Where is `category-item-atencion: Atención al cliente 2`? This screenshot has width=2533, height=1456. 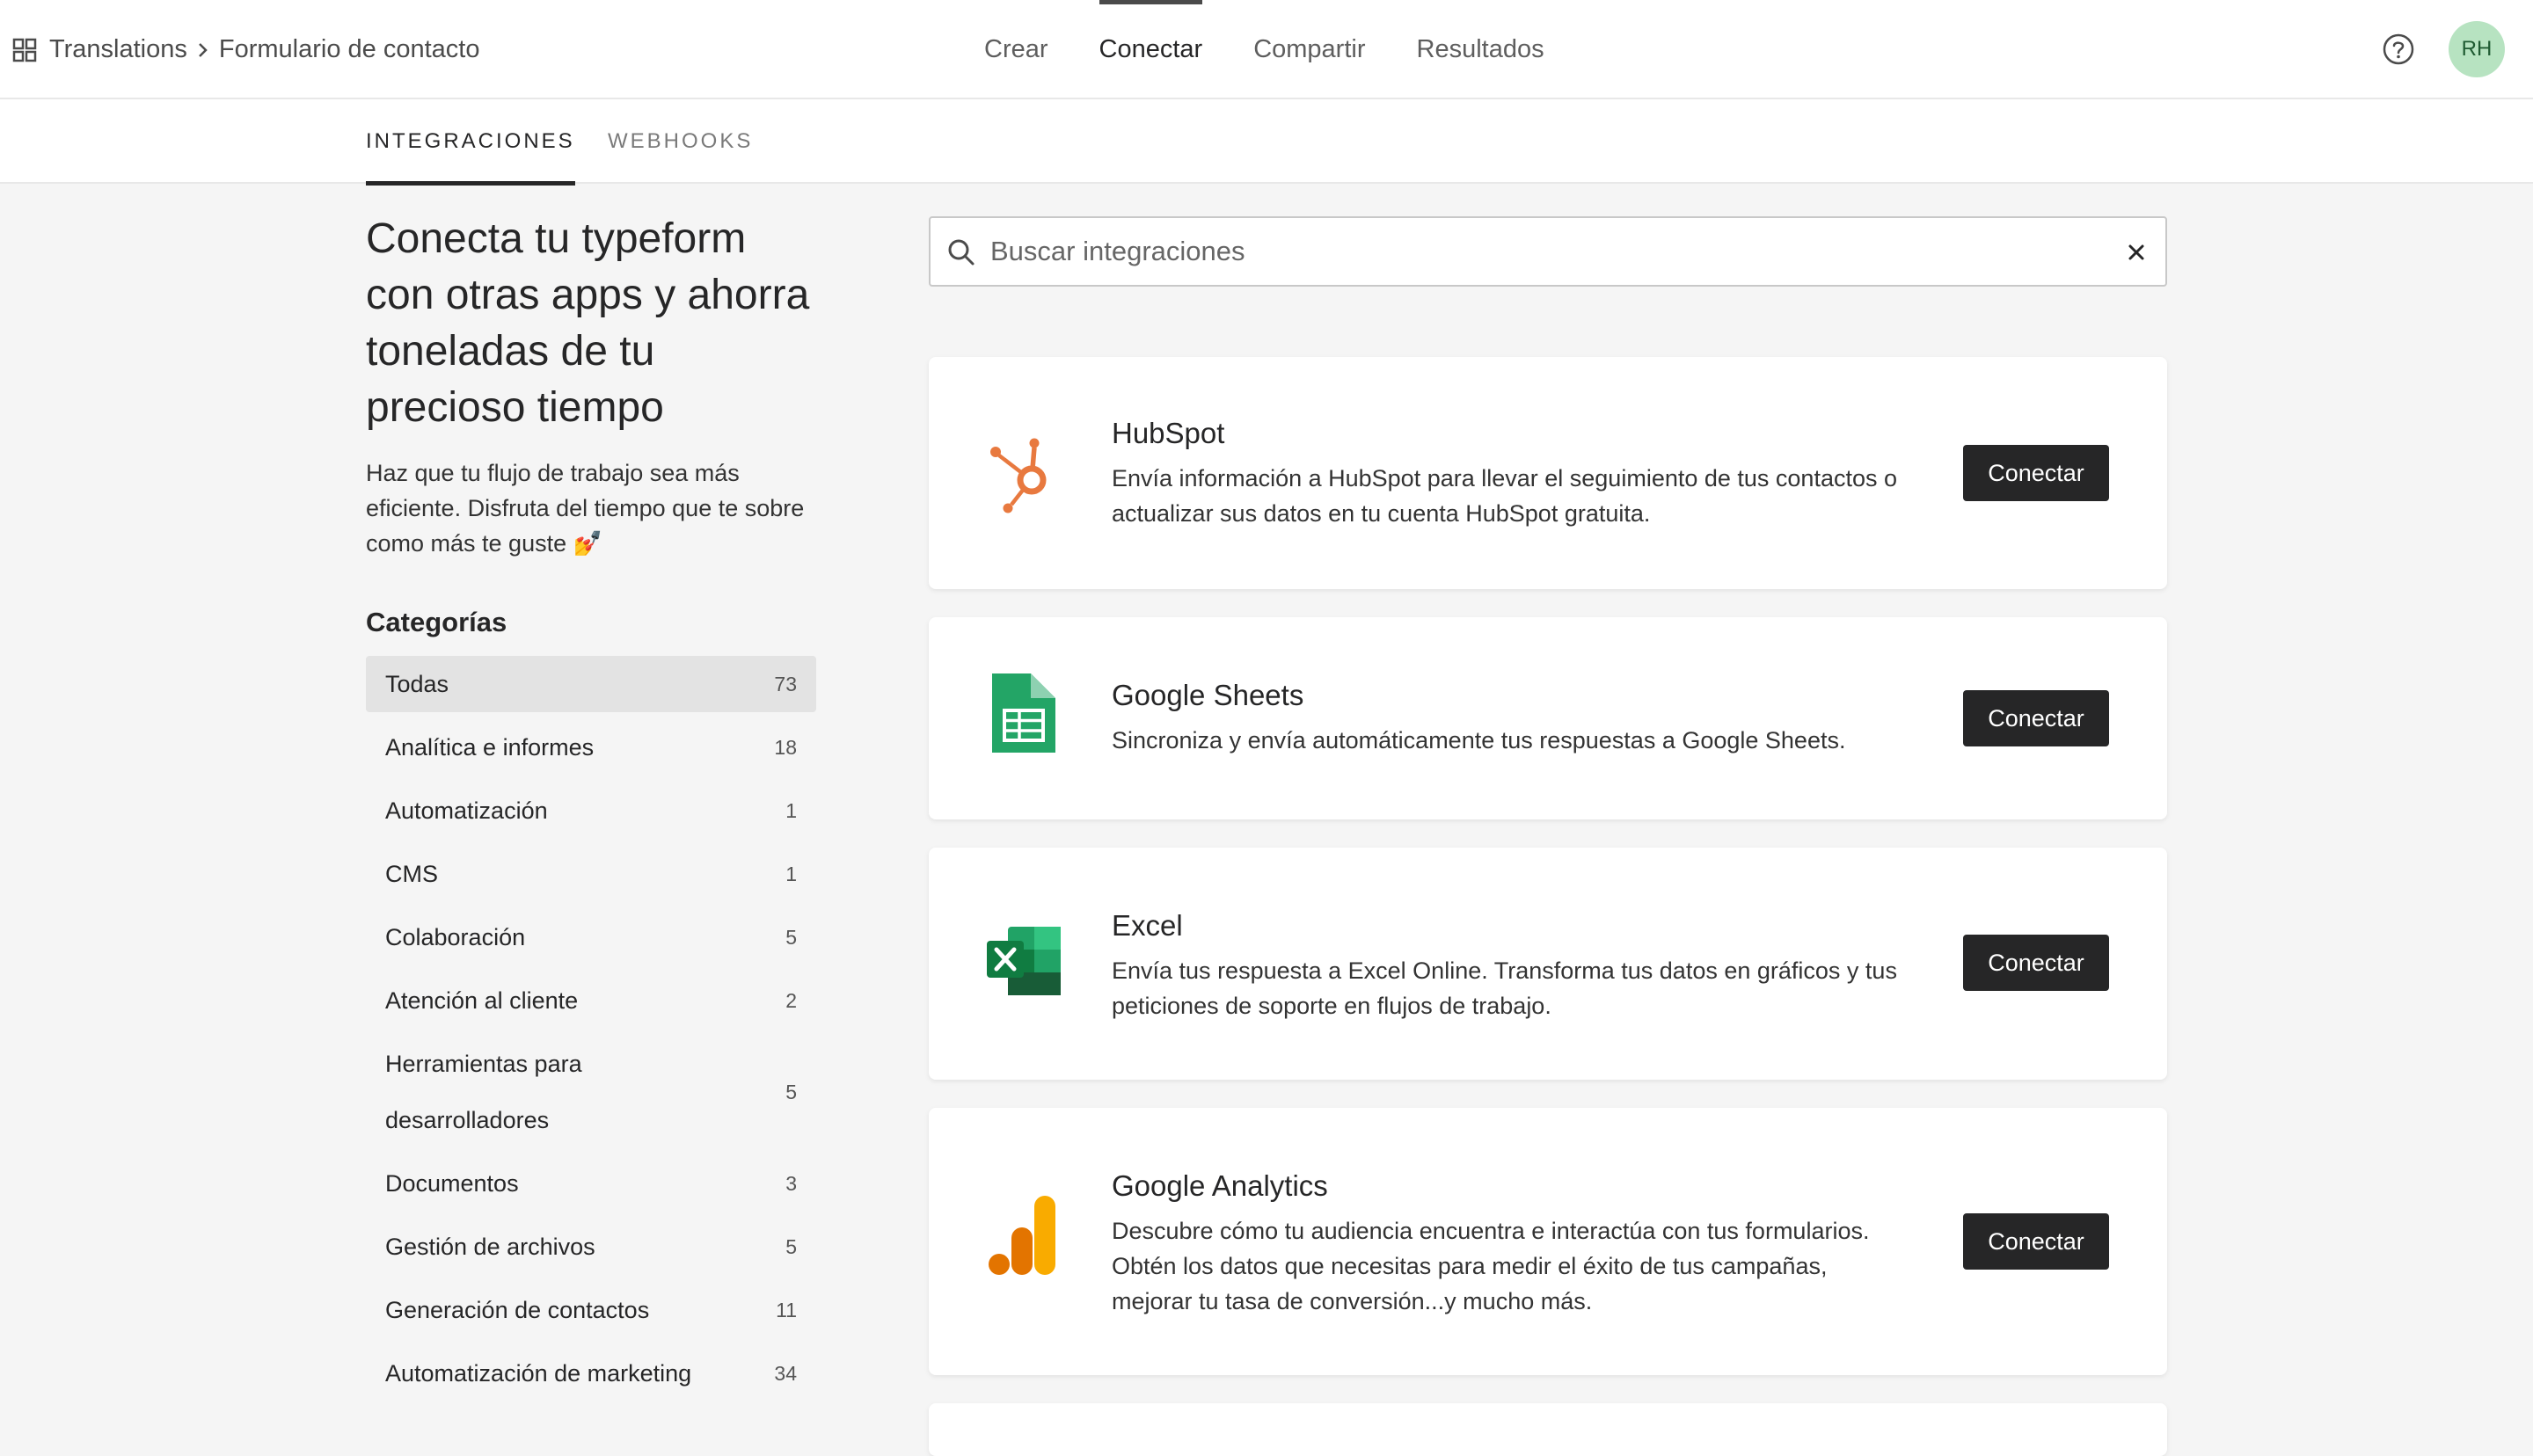 category-item-atencion: Atención al cliente 2 is located at coordinates (591, 1000).